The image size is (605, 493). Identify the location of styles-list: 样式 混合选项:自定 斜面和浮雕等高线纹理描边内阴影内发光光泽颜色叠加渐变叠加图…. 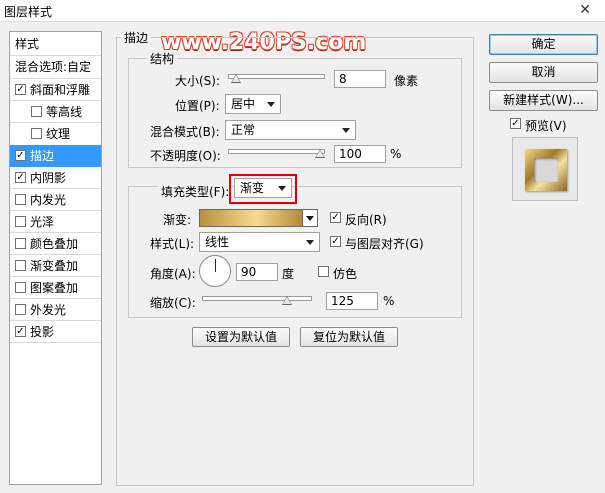
(55, 258).